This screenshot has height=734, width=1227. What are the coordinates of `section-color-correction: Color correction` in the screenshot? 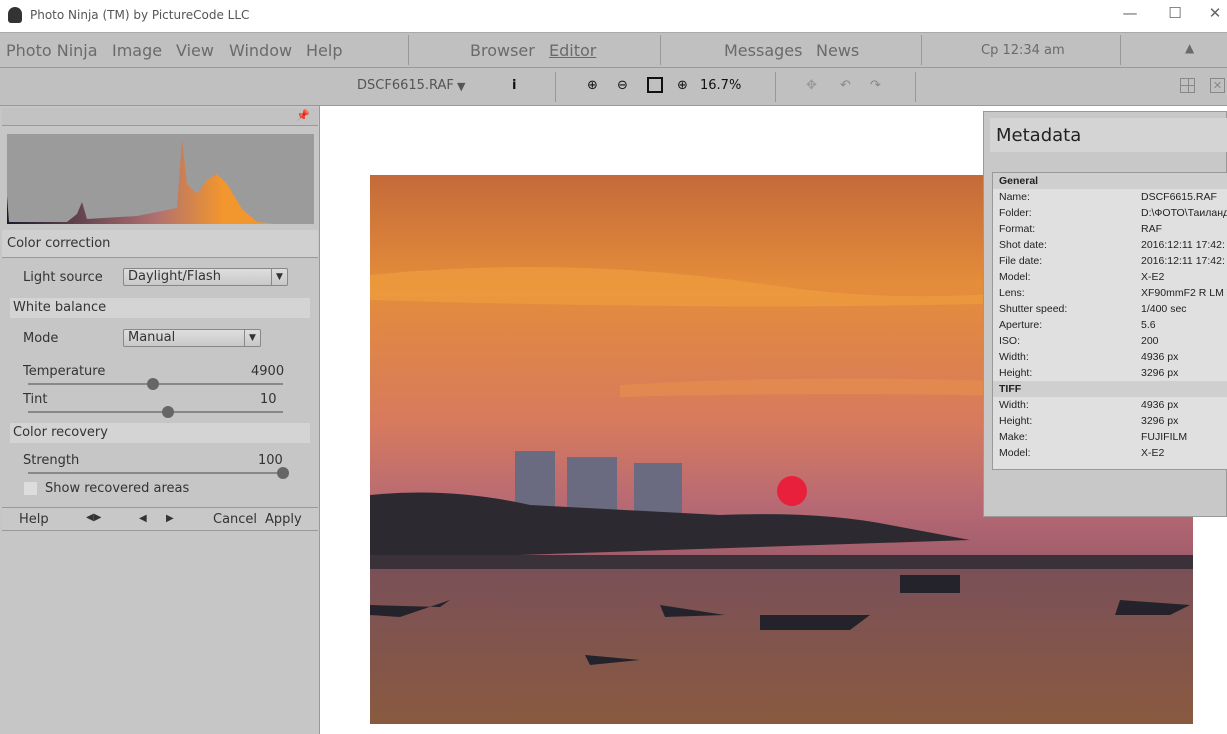 It's located at (160, 244).